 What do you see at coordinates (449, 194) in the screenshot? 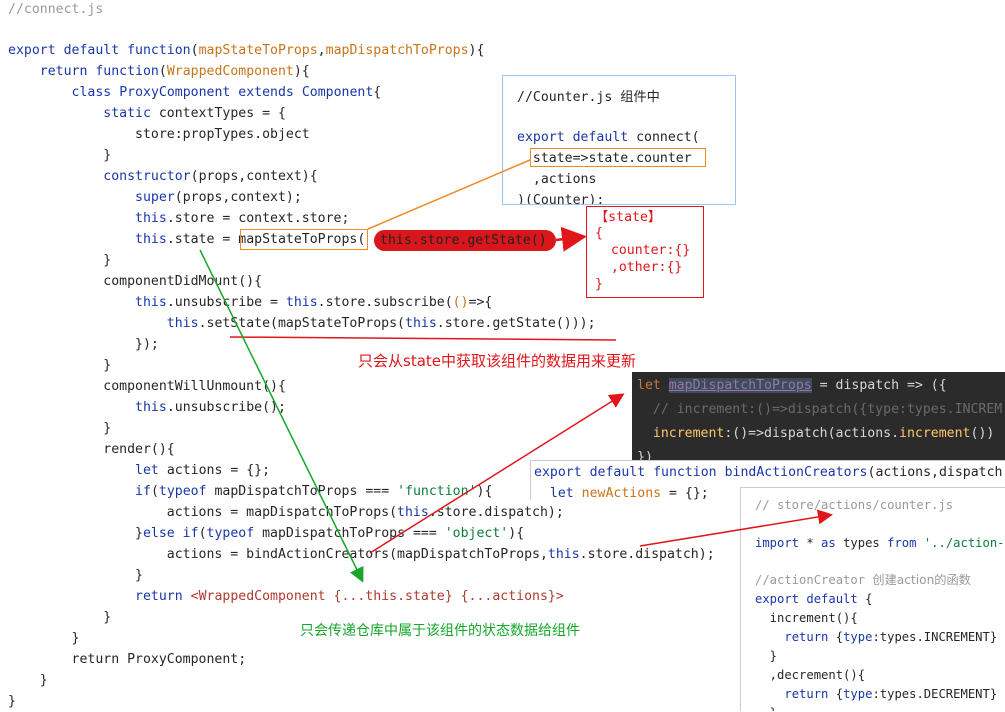
I see `orange-link-line` at bounding box center [449, 194].